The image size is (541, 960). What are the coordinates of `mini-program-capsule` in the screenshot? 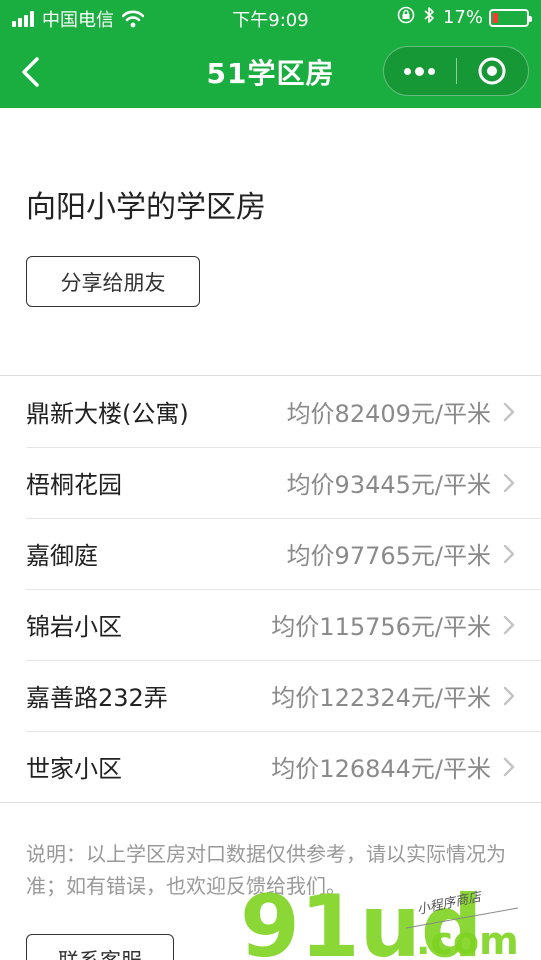 It's located at (456, 71).